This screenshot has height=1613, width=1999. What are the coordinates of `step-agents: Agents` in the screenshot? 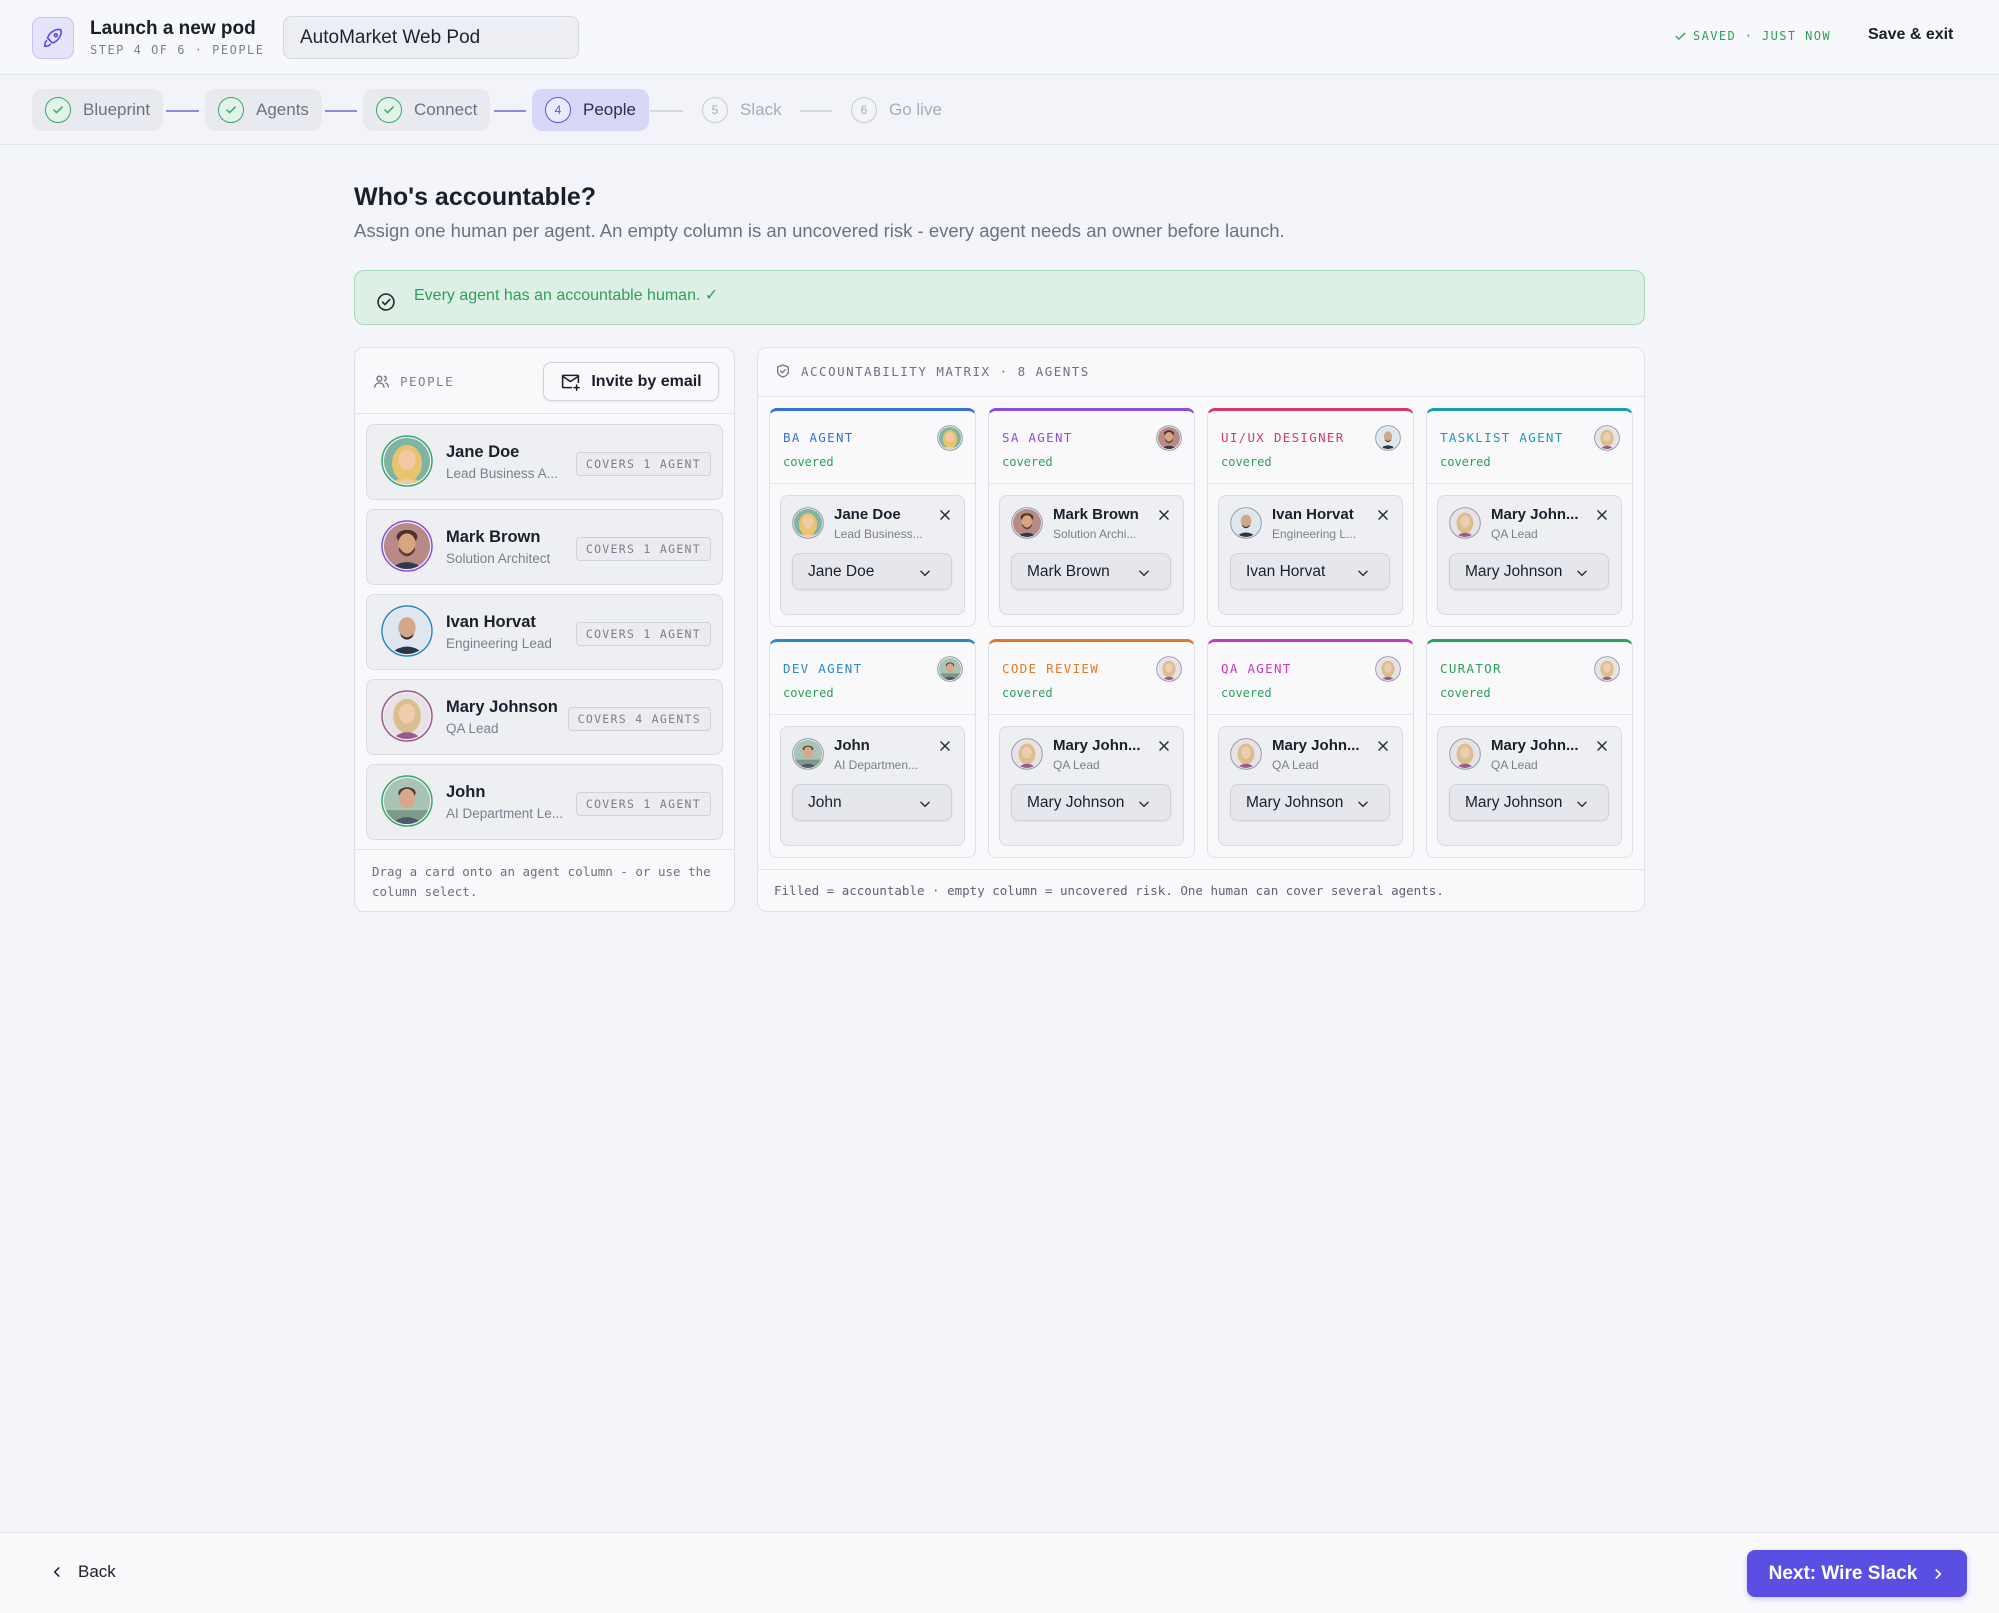 It's located at (263, 110).